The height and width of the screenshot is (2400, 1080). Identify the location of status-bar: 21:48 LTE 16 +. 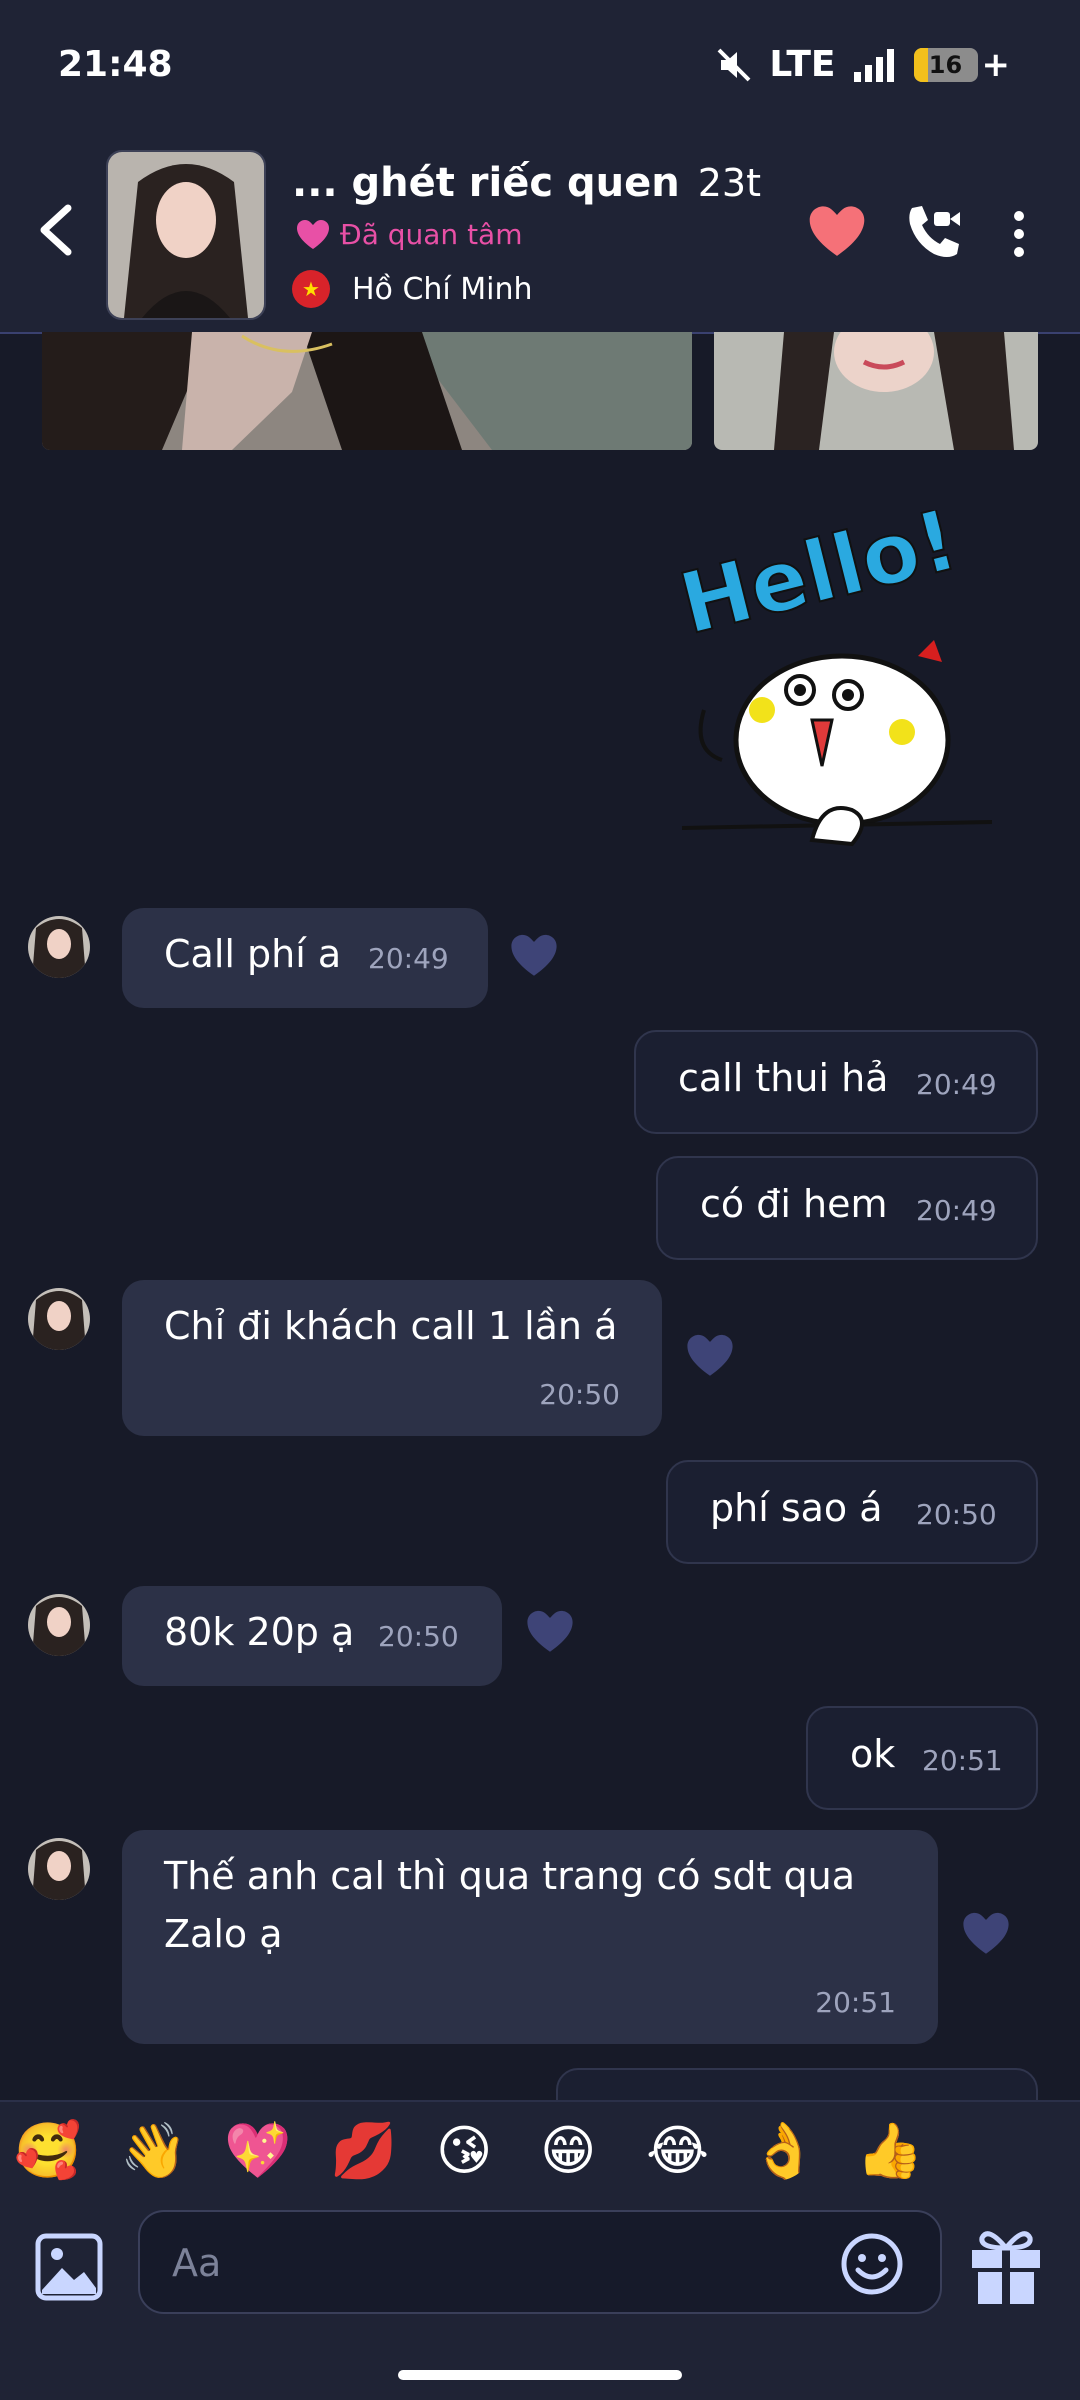
(540, 65).